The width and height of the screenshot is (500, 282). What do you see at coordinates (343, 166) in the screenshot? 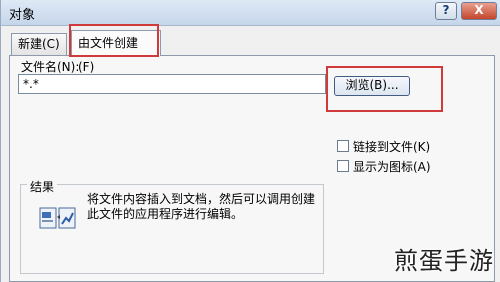
I see `display-as-icon-checkbox` at bounding box center [343, 166].